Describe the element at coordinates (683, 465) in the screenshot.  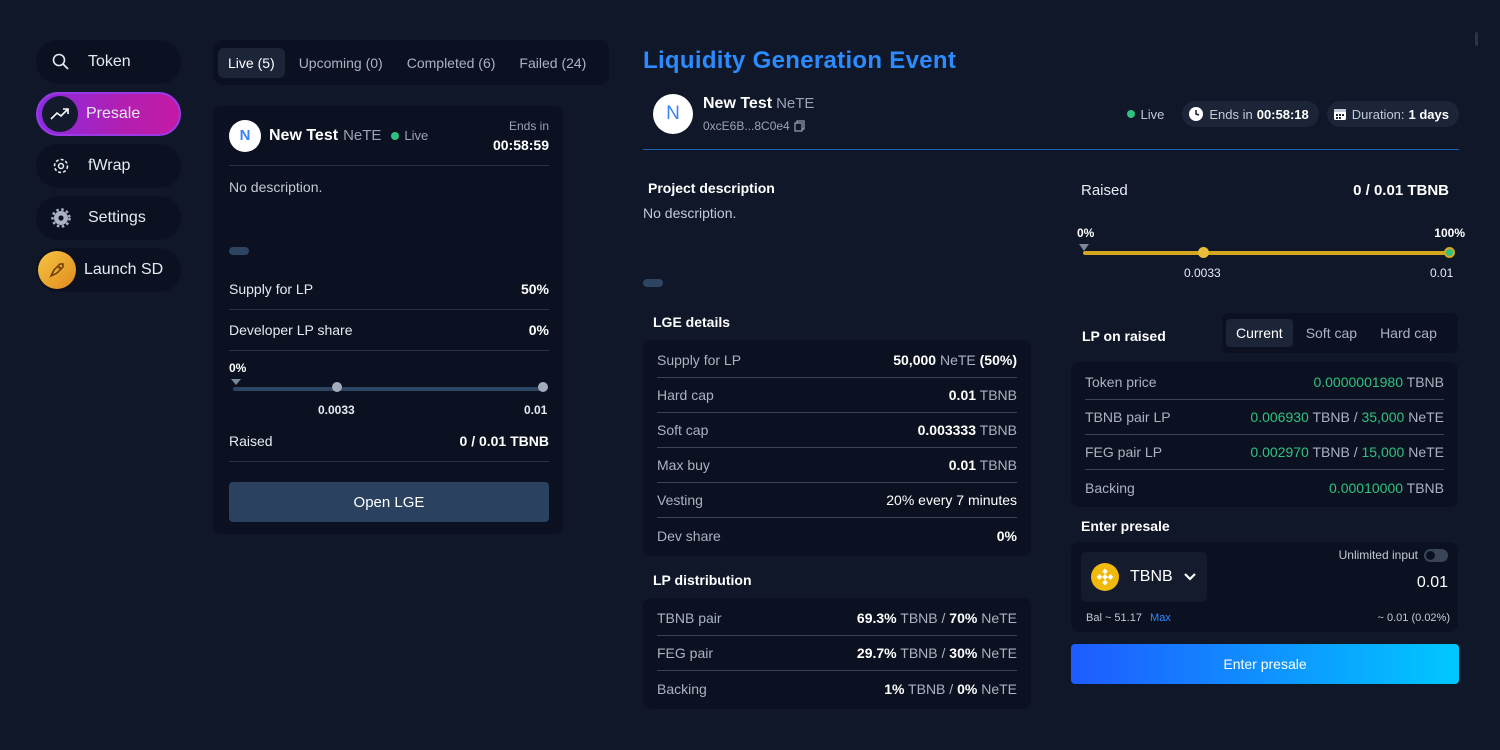
I see `row-key: Max buy` at that location.